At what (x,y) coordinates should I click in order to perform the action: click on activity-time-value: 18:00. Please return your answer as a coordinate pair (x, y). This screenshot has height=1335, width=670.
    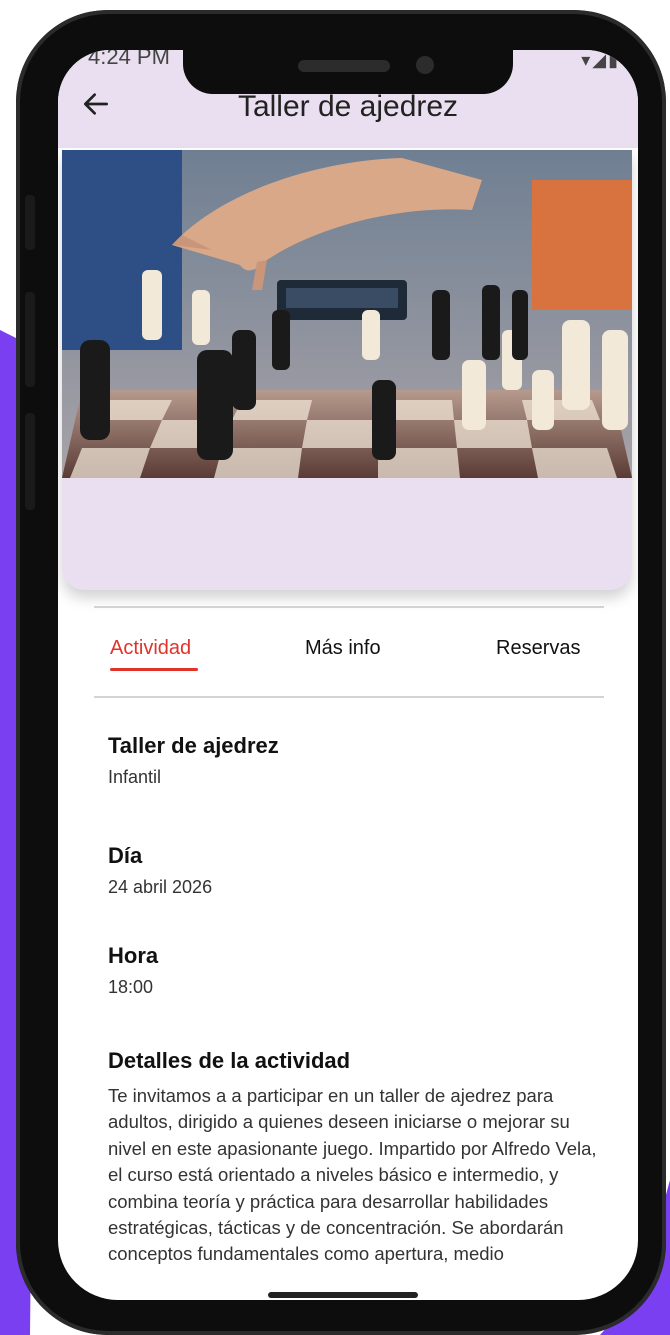
    Looking at the image, I should click on (131, 987).